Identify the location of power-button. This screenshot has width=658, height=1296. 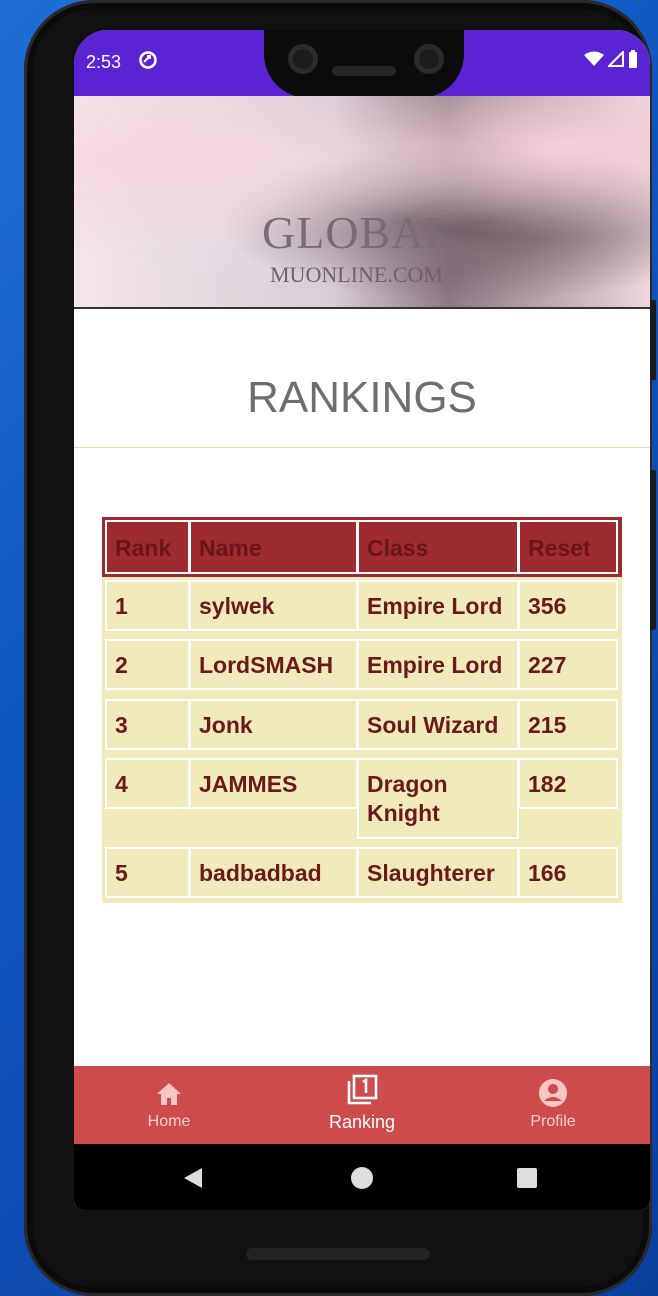
(653, 340).